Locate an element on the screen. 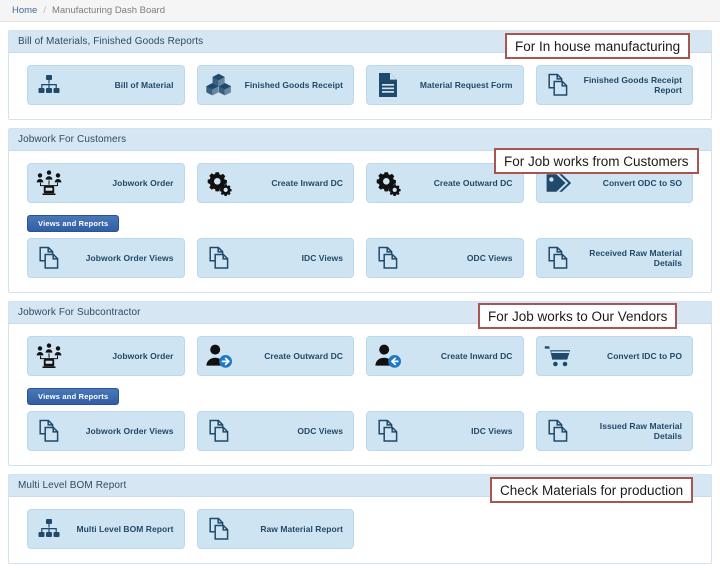 The width and height of the screenshot is (720, 576). card-material-request-form: Material Request Form is located at coordinates (445, 85).